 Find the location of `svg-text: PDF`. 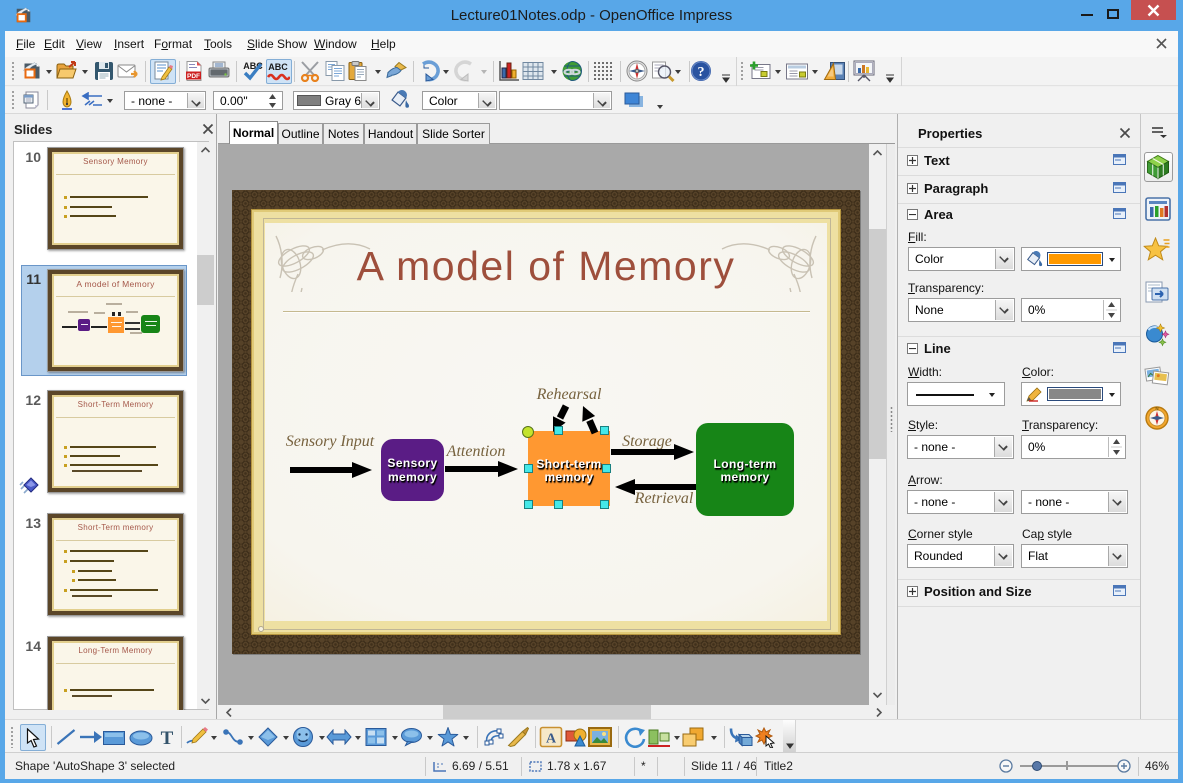

svg-text: PDF is located at coordinates (193, 76).